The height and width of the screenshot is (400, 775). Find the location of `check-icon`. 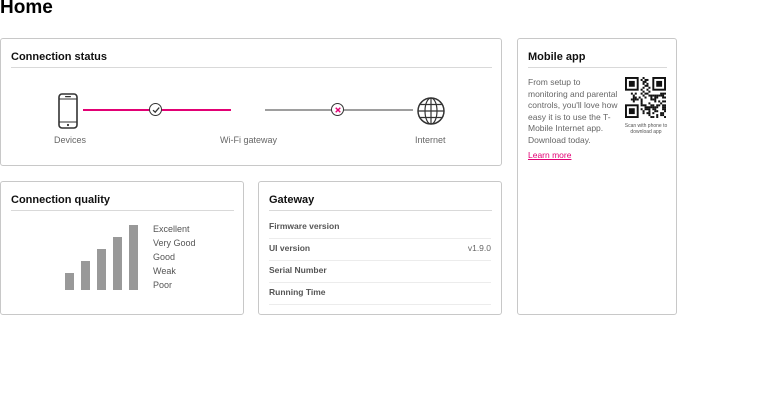

check-icon is located at coordinates (155, 109).